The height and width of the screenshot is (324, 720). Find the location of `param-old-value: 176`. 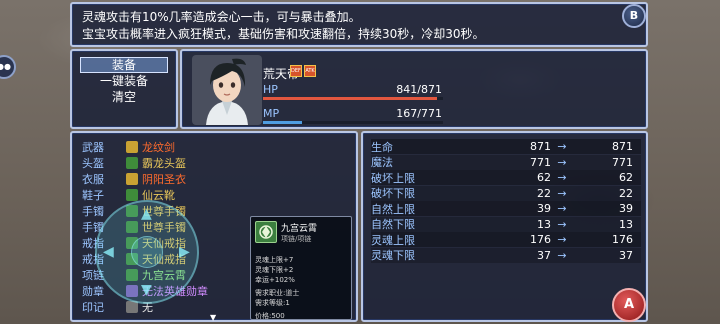

param-old-value: 176 is located at coordinates (540, 239).